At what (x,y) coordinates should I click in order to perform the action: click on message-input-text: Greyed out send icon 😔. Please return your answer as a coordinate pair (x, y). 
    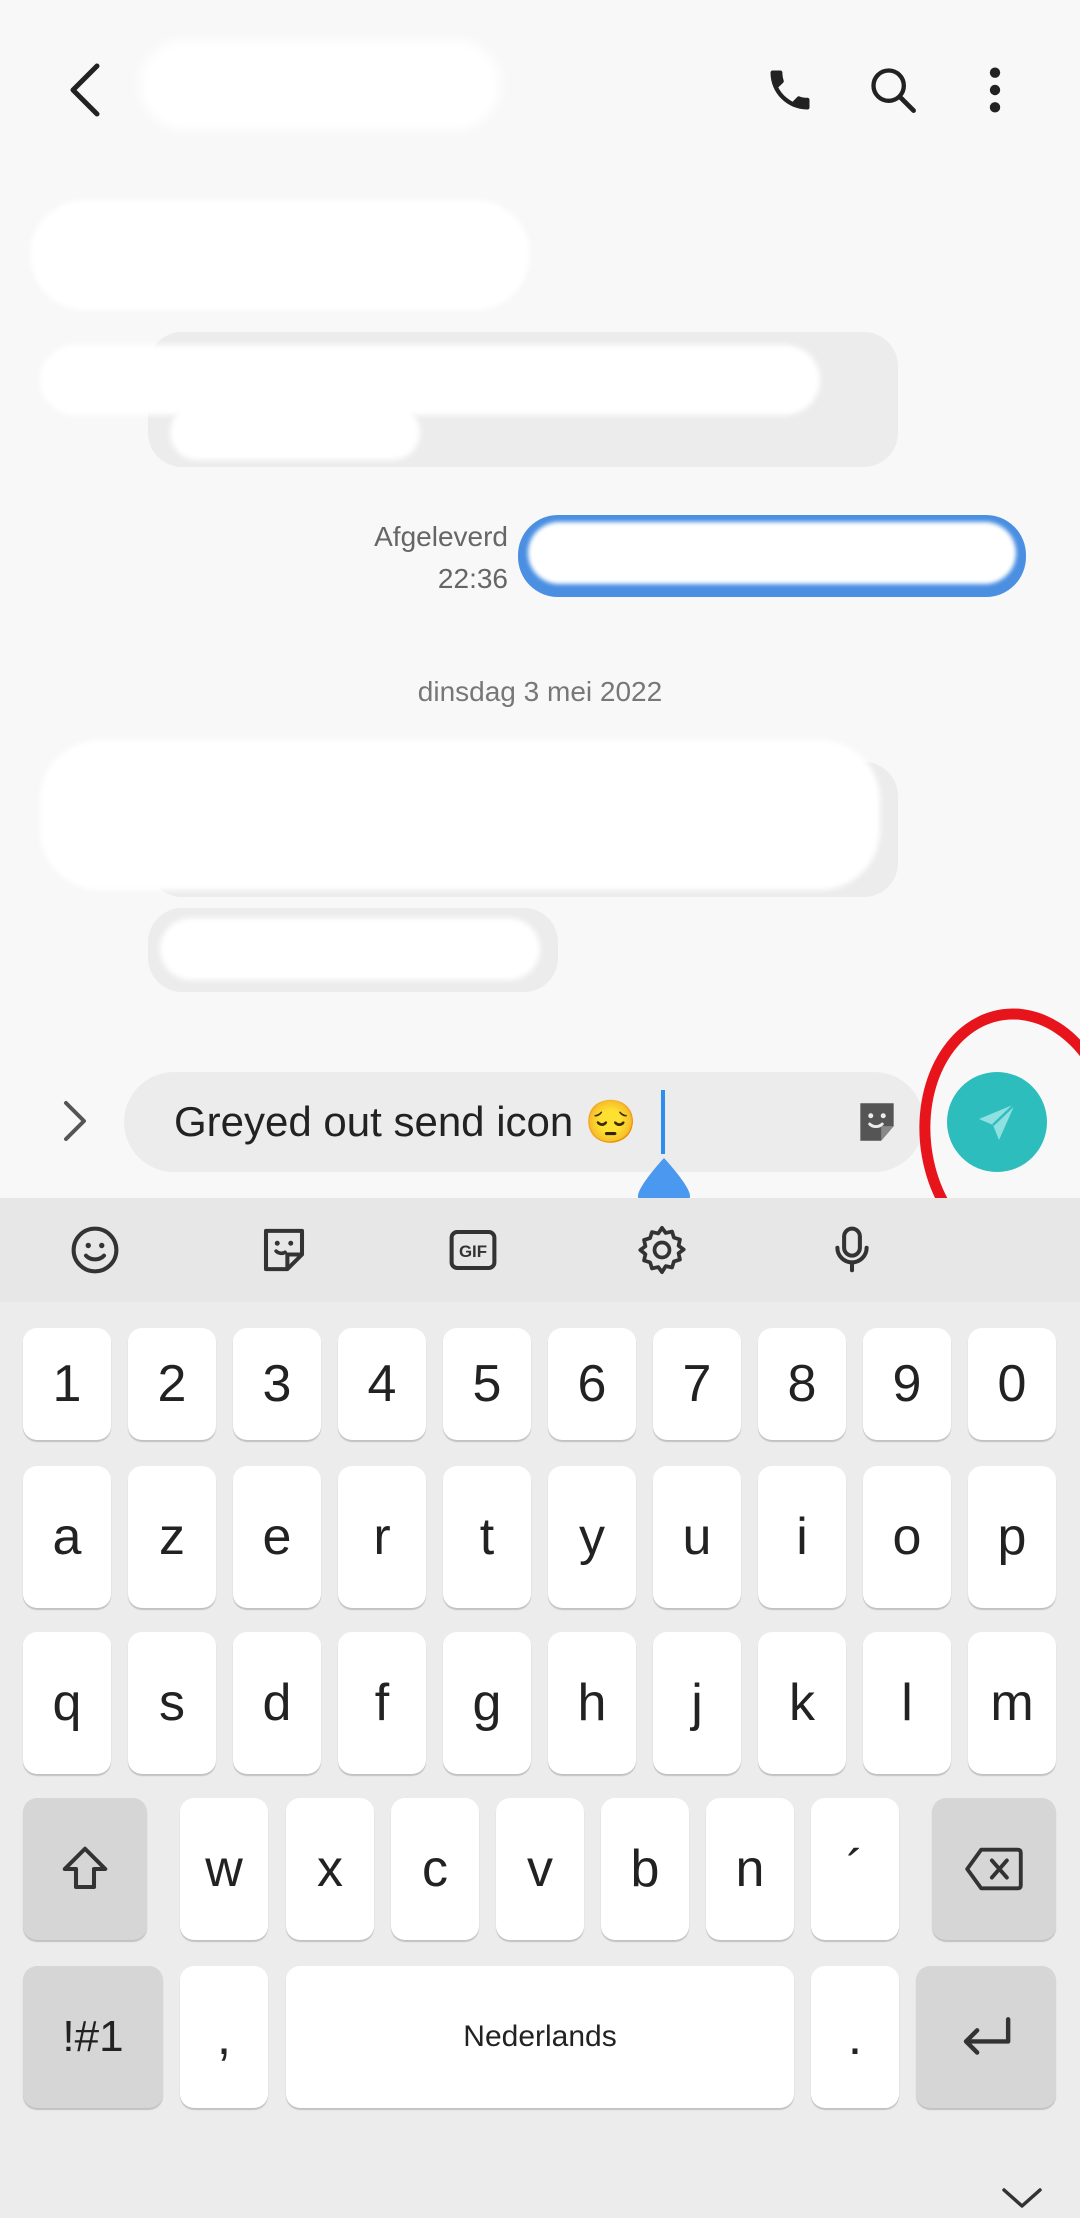
    Looking at the image, I should click on (406, 1121).